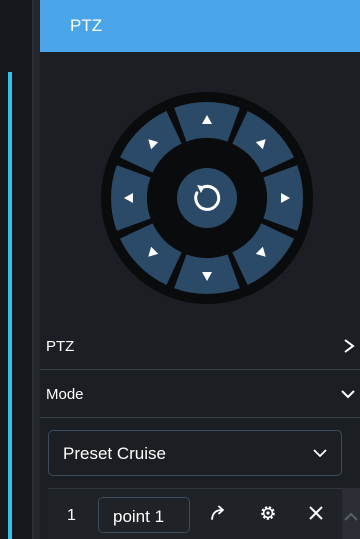 The height and width of the screenshot is (539, 360). I want to click on goto-icon, so click(218, 513).